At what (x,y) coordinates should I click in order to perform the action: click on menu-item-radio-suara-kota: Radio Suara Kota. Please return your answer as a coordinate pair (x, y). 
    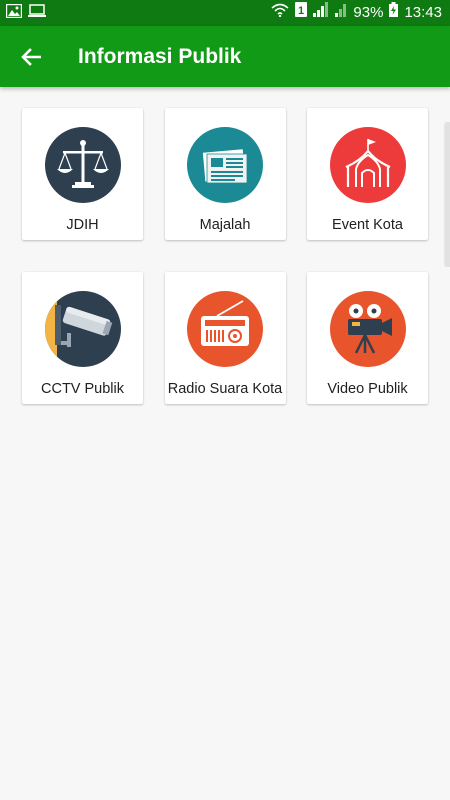
    Looking at the image, I should click on (225, 338).